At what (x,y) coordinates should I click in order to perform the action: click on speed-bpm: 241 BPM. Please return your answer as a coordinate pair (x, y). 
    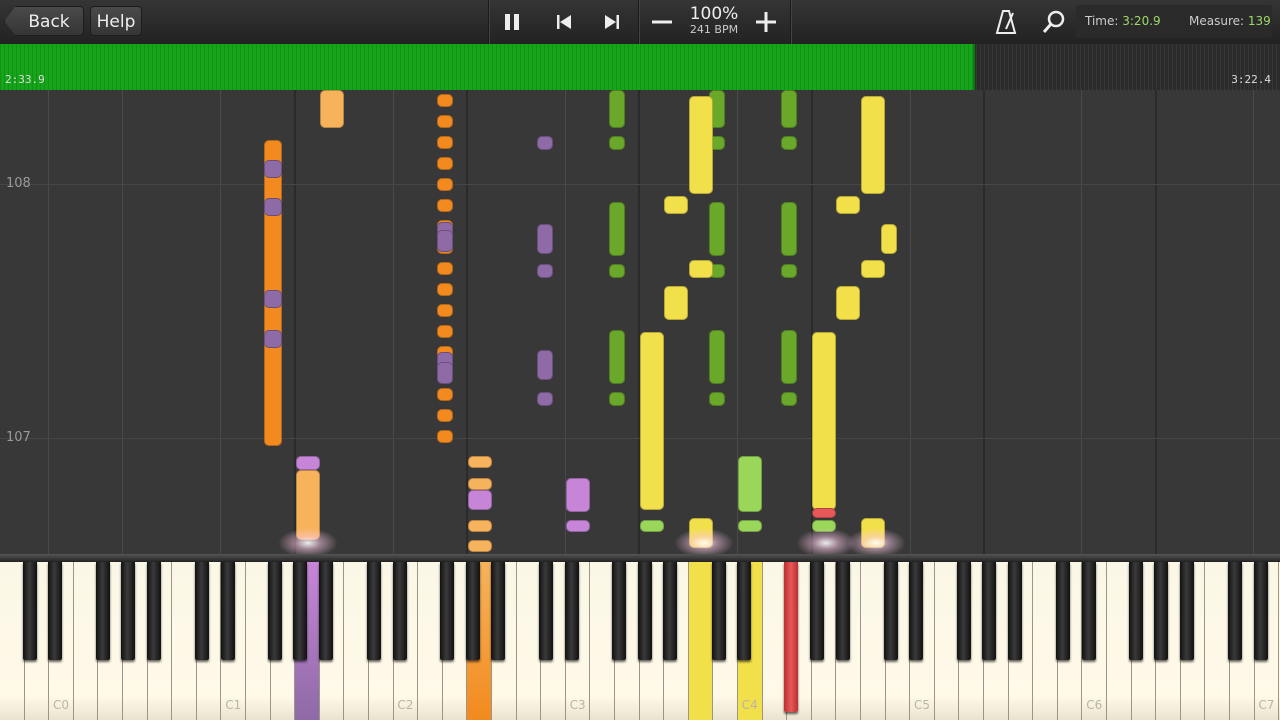
    Looking at the image, I should click on (714, 29).